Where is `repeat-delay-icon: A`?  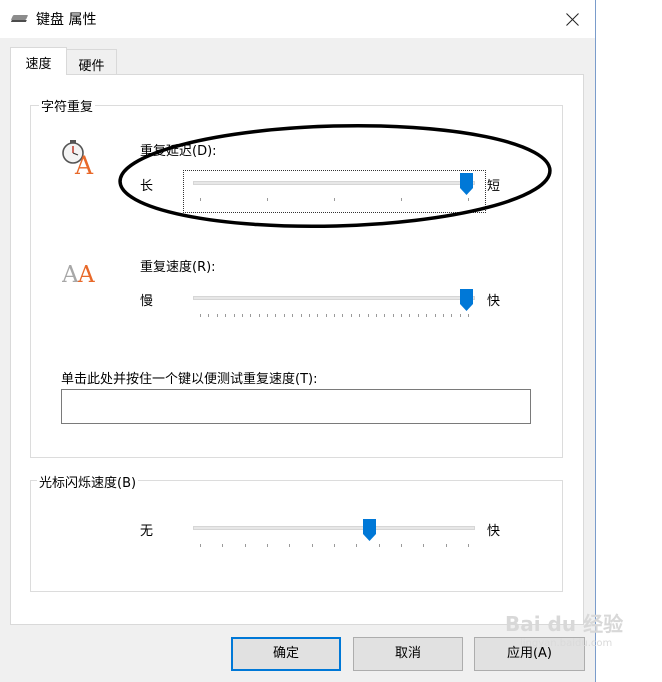
repeat-delay-icon: A is located at coordinates (78, 159).